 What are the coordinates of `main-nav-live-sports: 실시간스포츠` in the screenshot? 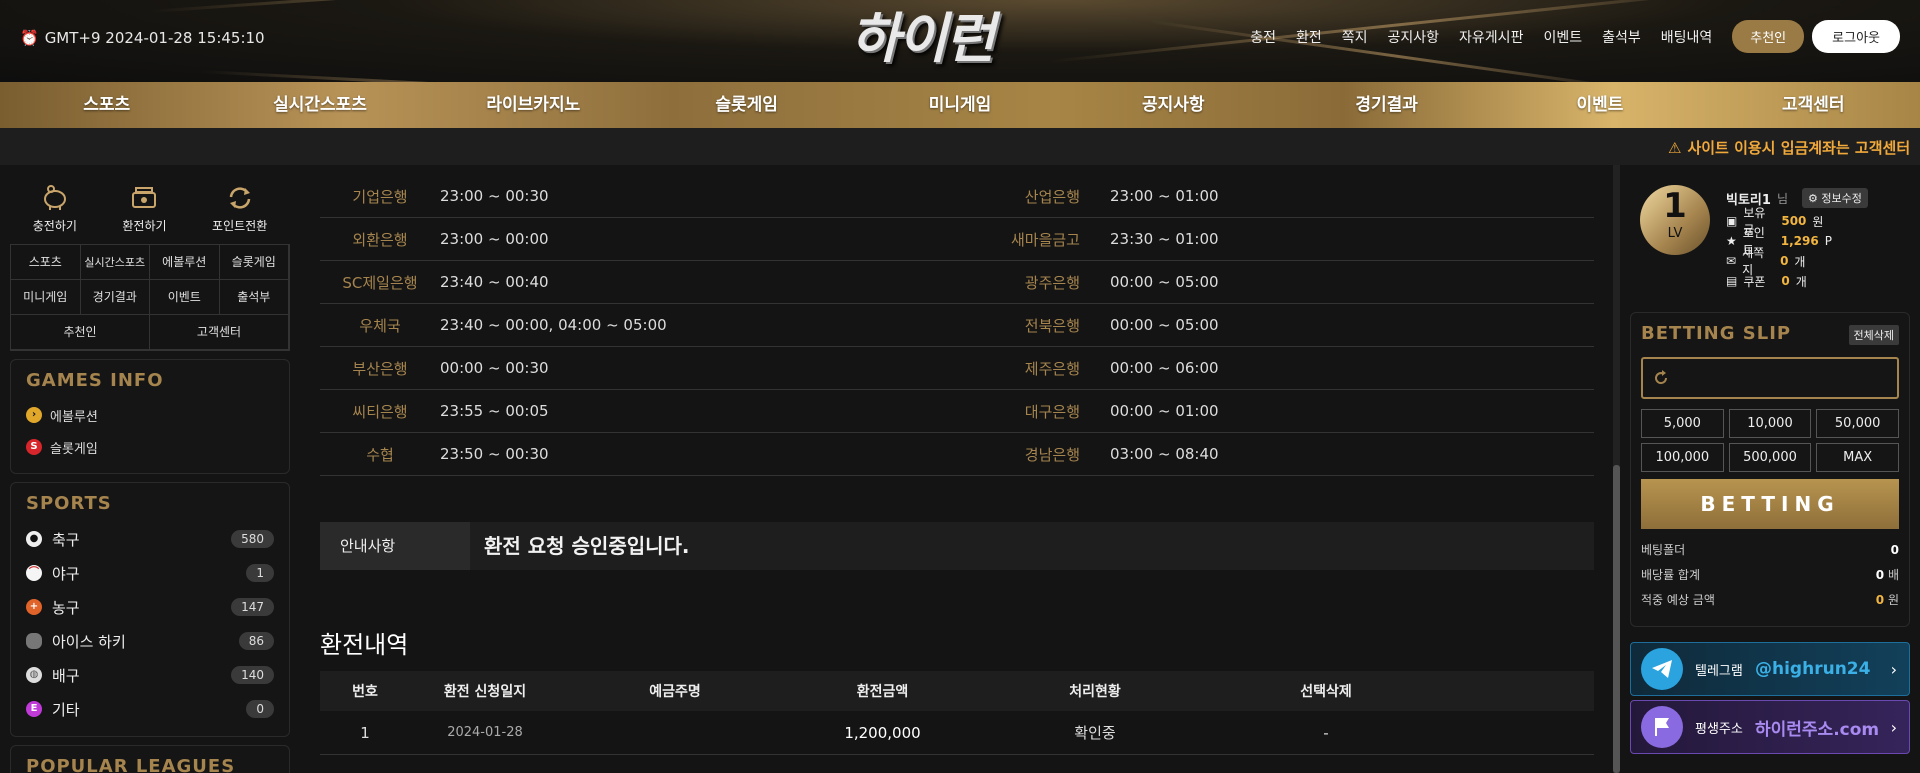 It's located at (319, 105).